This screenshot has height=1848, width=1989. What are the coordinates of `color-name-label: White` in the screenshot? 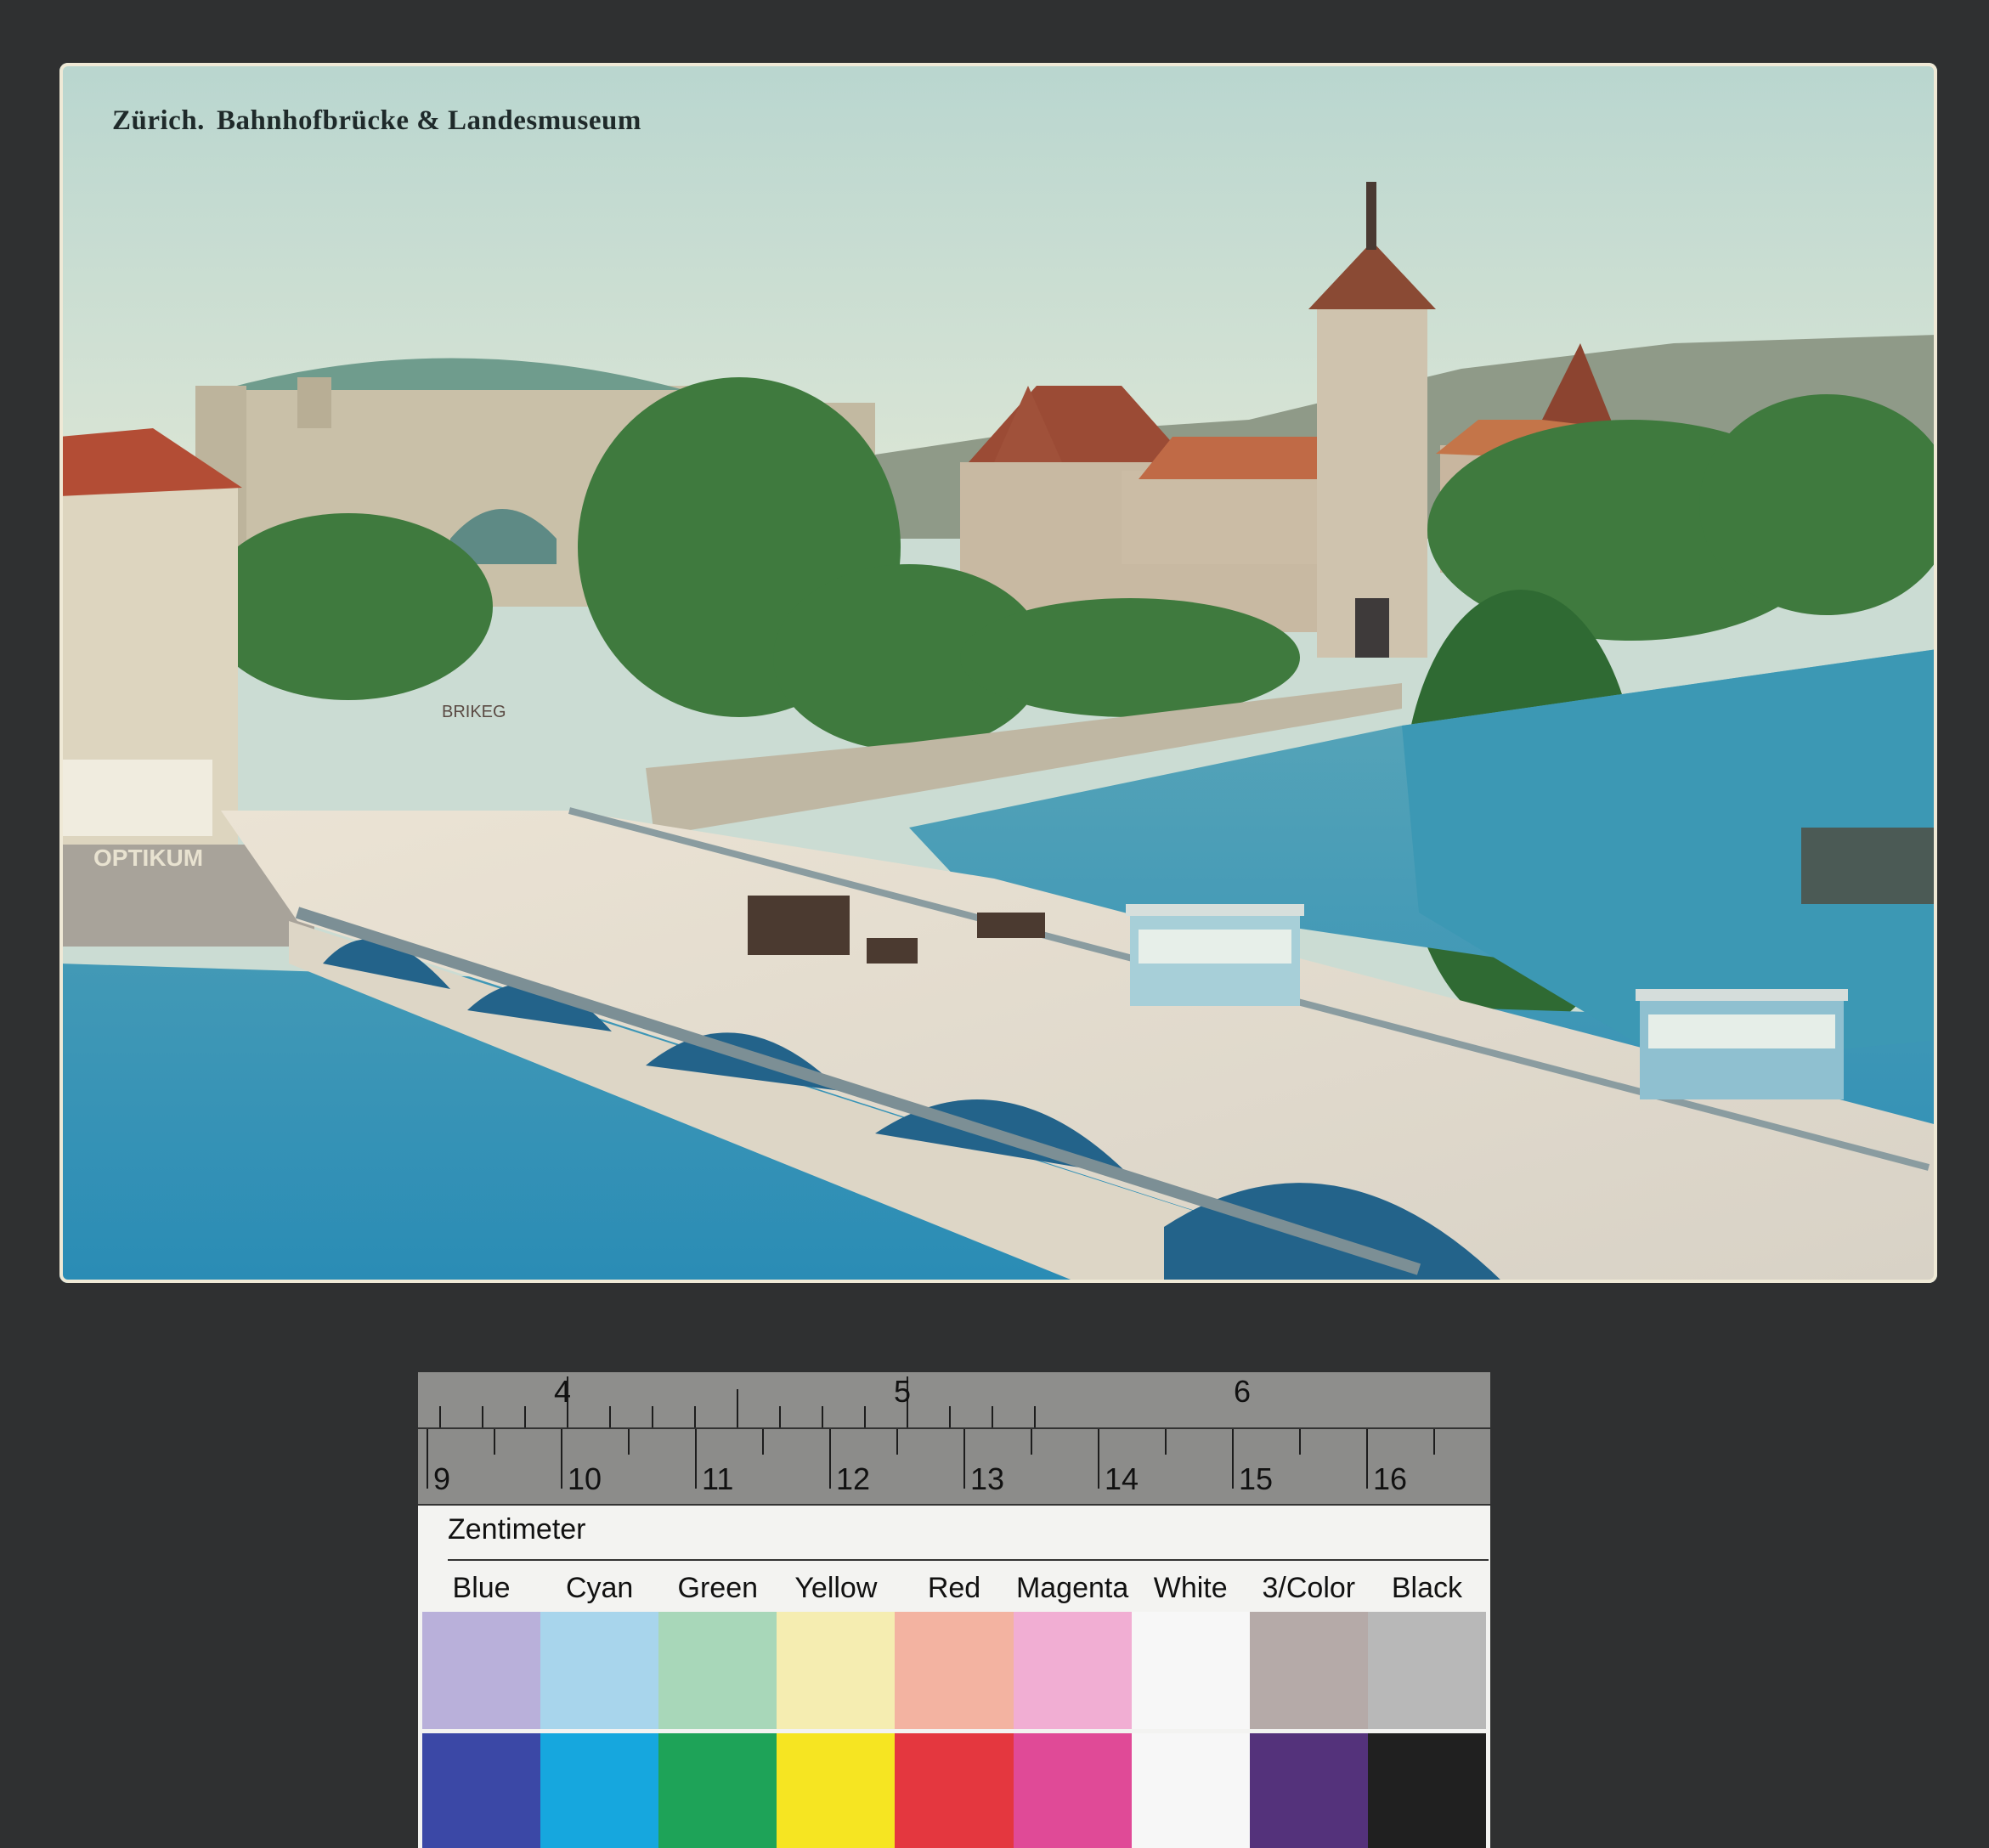 It's located at (1190, 1588).